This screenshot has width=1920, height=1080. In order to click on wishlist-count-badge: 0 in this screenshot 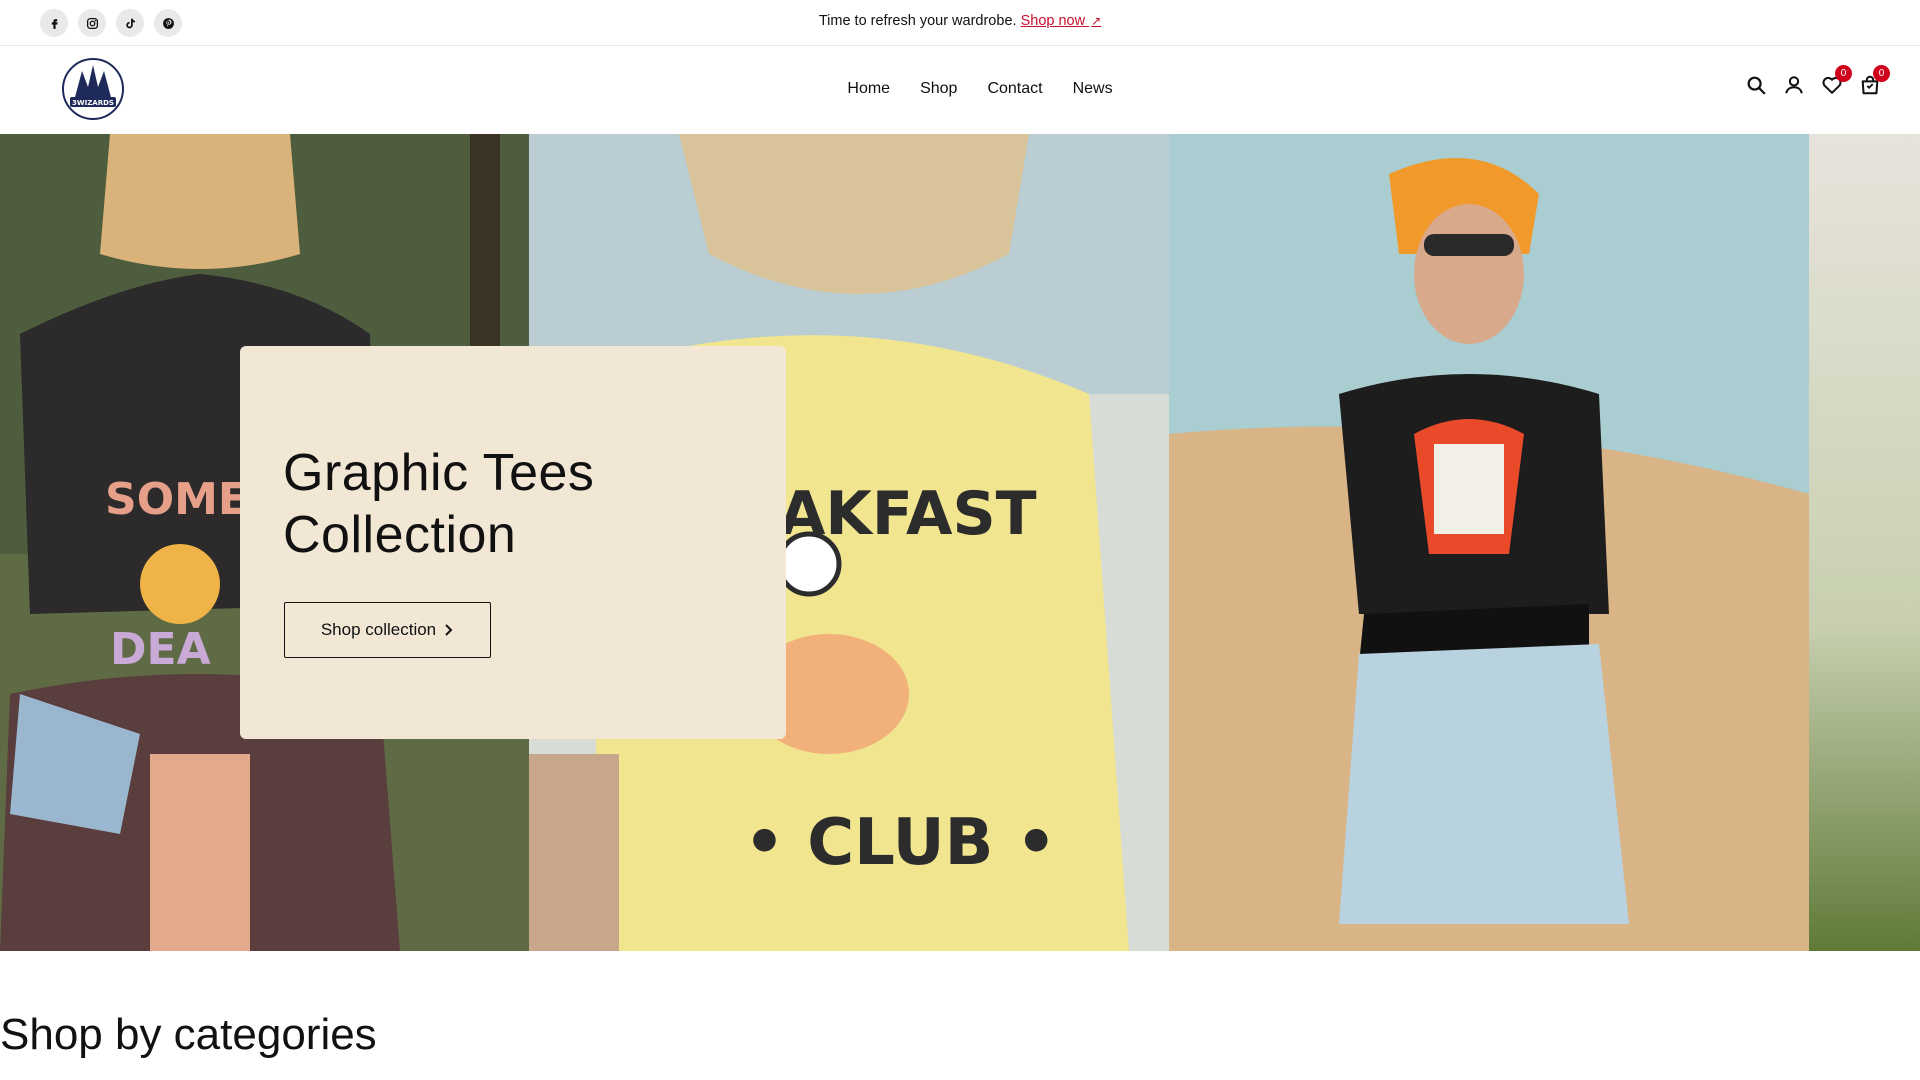, I will do `click(1843, 73)`.